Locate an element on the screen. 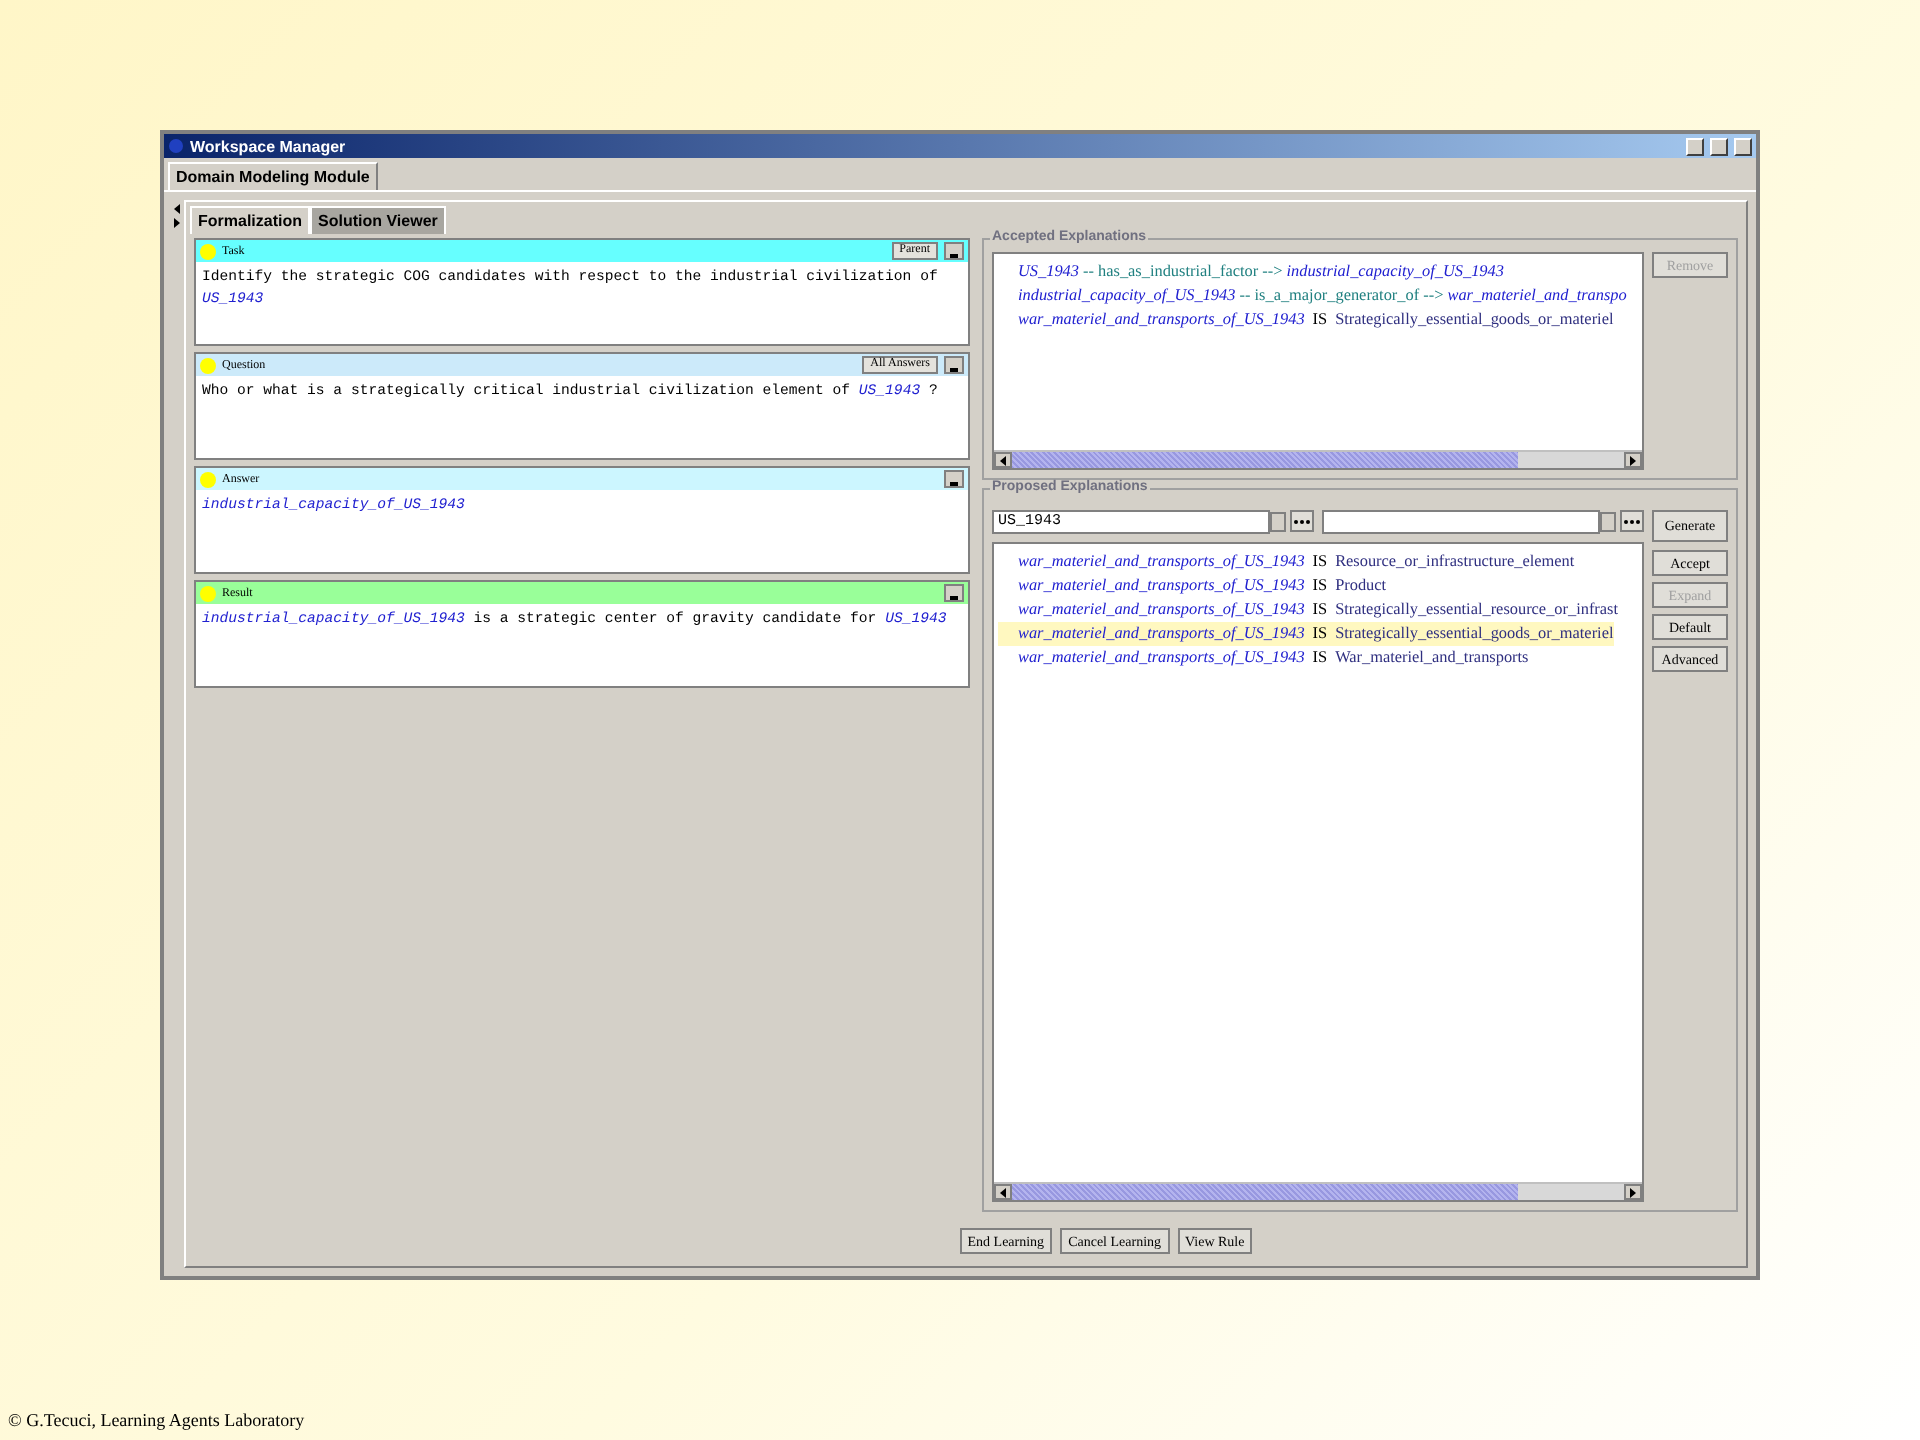  explanation-item: war_materiel_and_transports_of_US_1943 IS Strategically_essential_resource_or_infrast is located at coordinates (1308, 610).